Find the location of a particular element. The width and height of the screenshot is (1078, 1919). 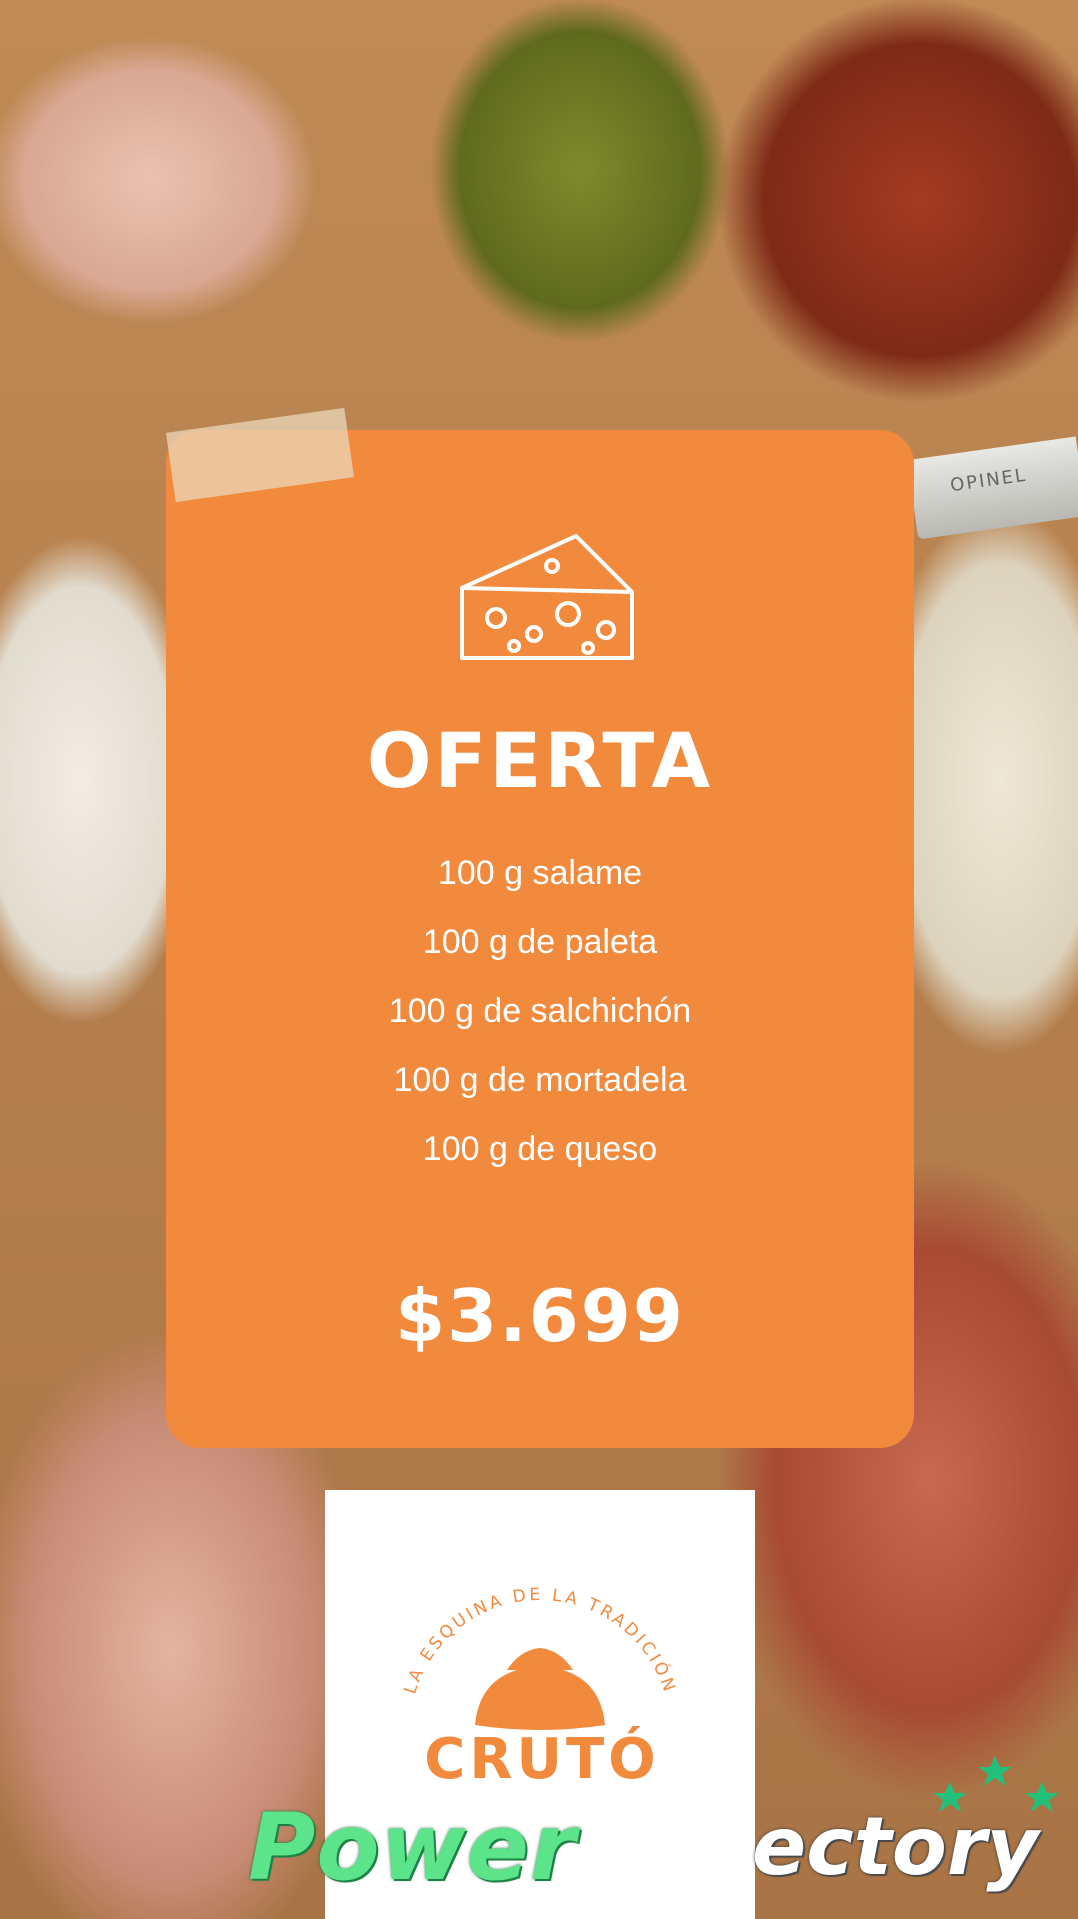

offer-title: OFERTA is located at coordinates (540, 760).